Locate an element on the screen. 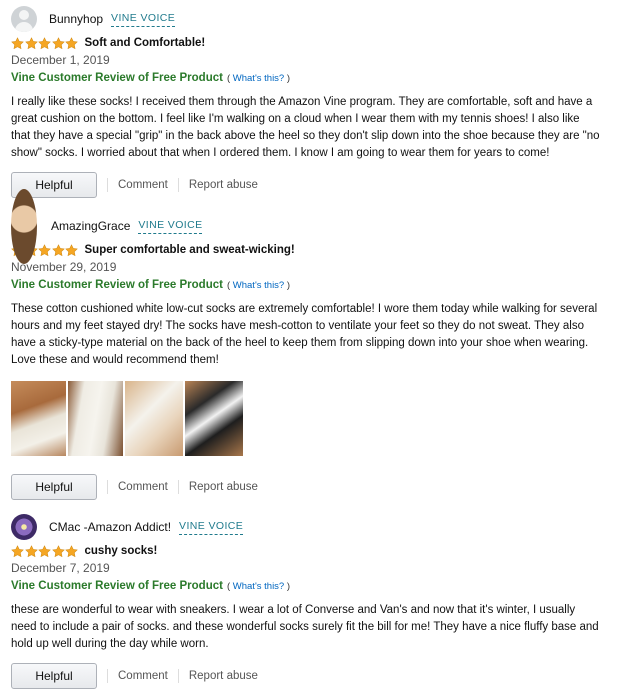  default-avatar-icon is located at coordinates (24, 19).